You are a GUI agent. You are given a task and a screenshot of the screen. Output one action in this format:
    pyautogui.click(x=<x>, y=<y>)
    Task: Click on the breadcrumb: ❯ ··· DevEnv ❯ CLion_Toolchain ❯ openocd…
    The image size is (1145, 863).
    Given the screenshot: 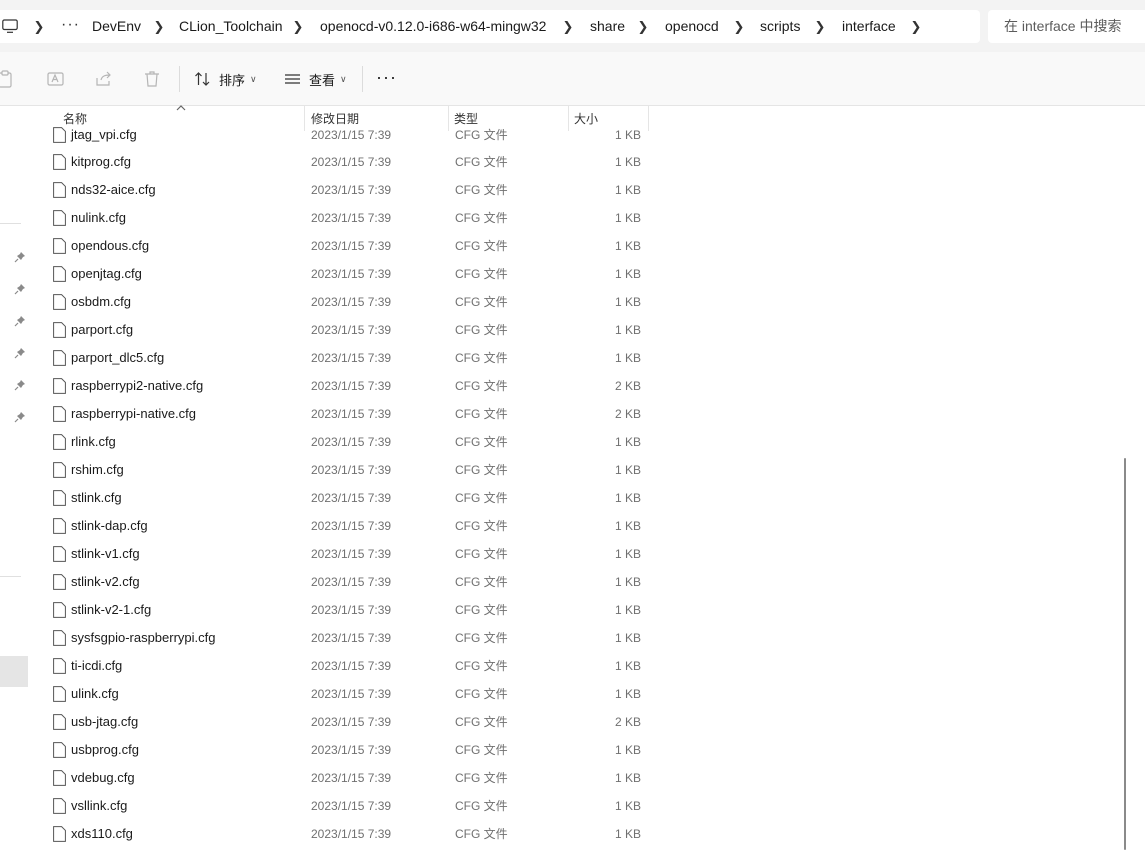 What is the action you would take?
    pyautogui.click(x=490, y=26)
    